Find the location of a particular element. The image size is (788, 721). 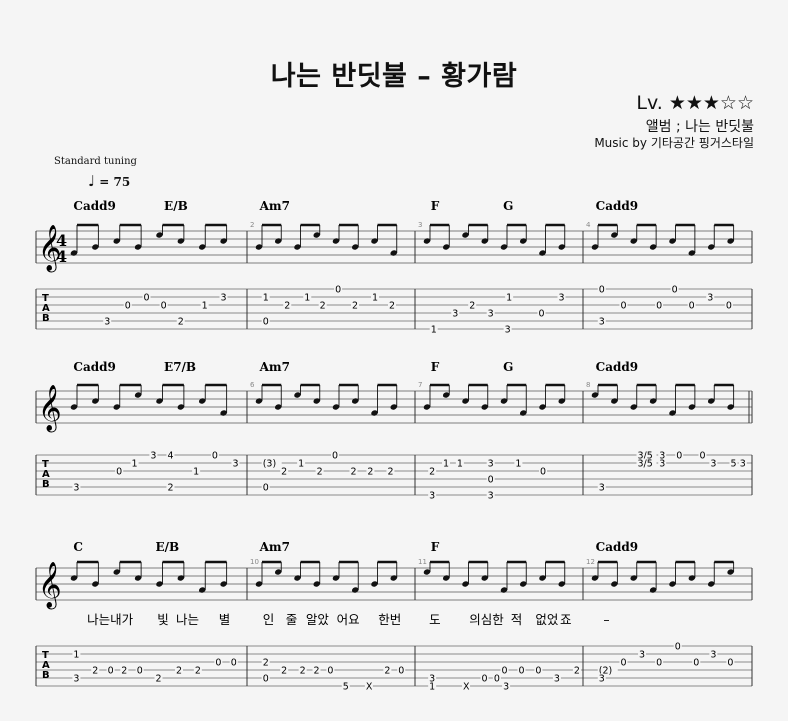

measure-number: 7 is located at coordinates (420, 385).